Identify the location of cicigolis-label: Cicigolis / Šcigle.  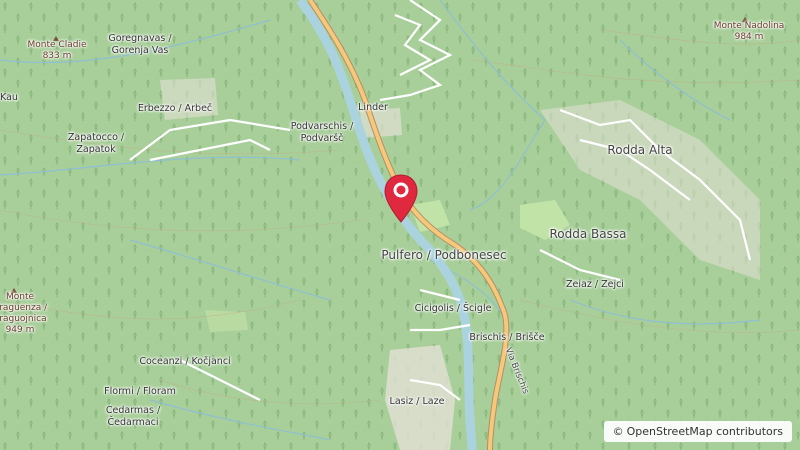
(453, 308).